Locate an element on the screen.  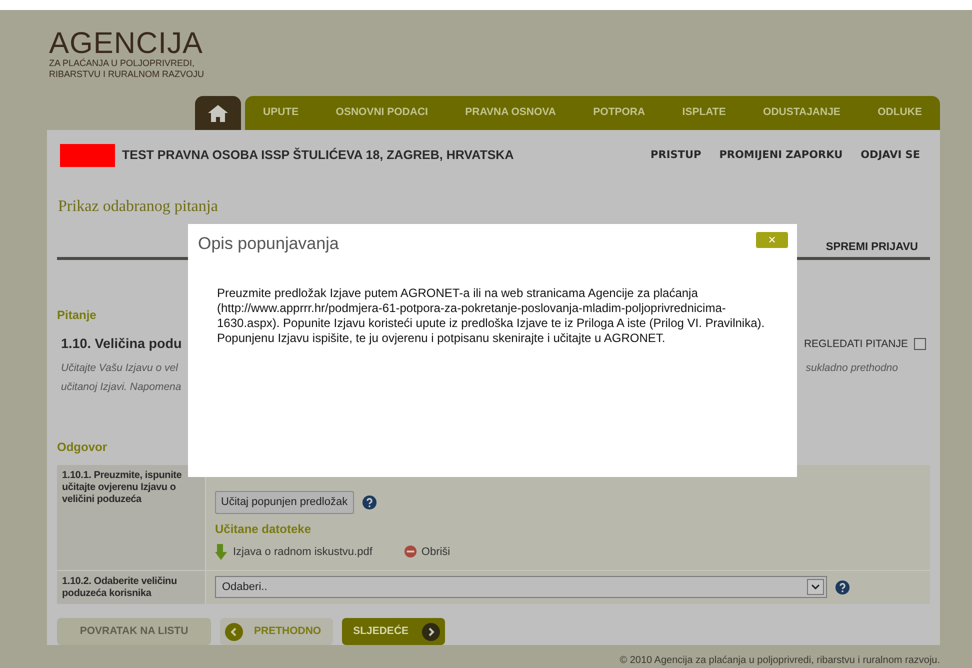
question-description: učitanoj Izjavi. Napomena is located at coordinates (121, 387).